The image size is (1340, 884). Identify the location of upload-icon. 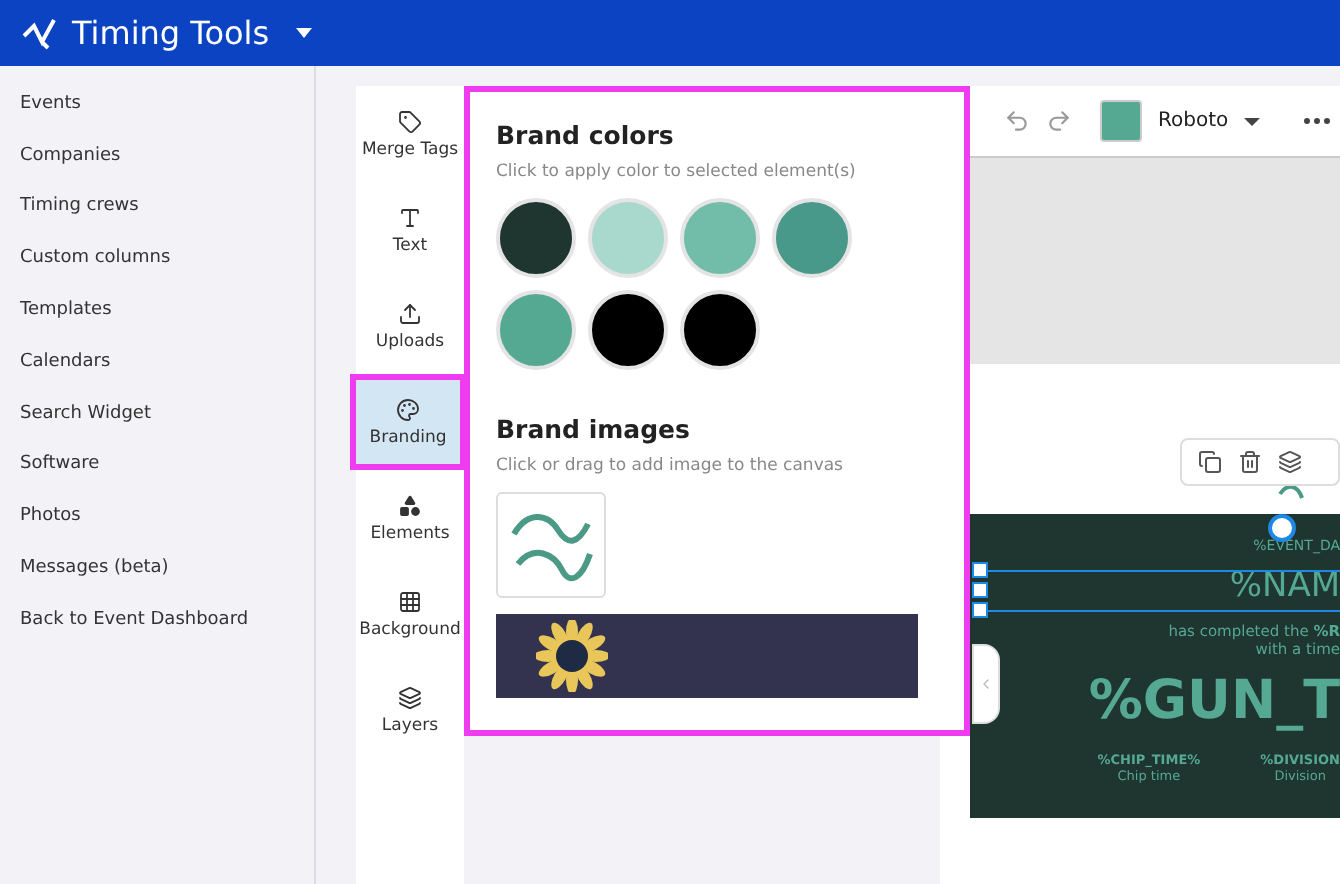
(410, 313).